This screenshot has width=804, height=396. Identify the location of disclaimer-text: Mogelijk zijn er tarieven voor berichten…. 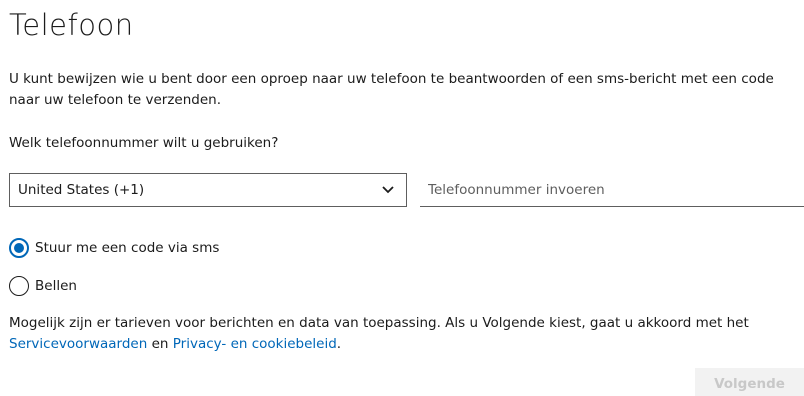
(404, 334).